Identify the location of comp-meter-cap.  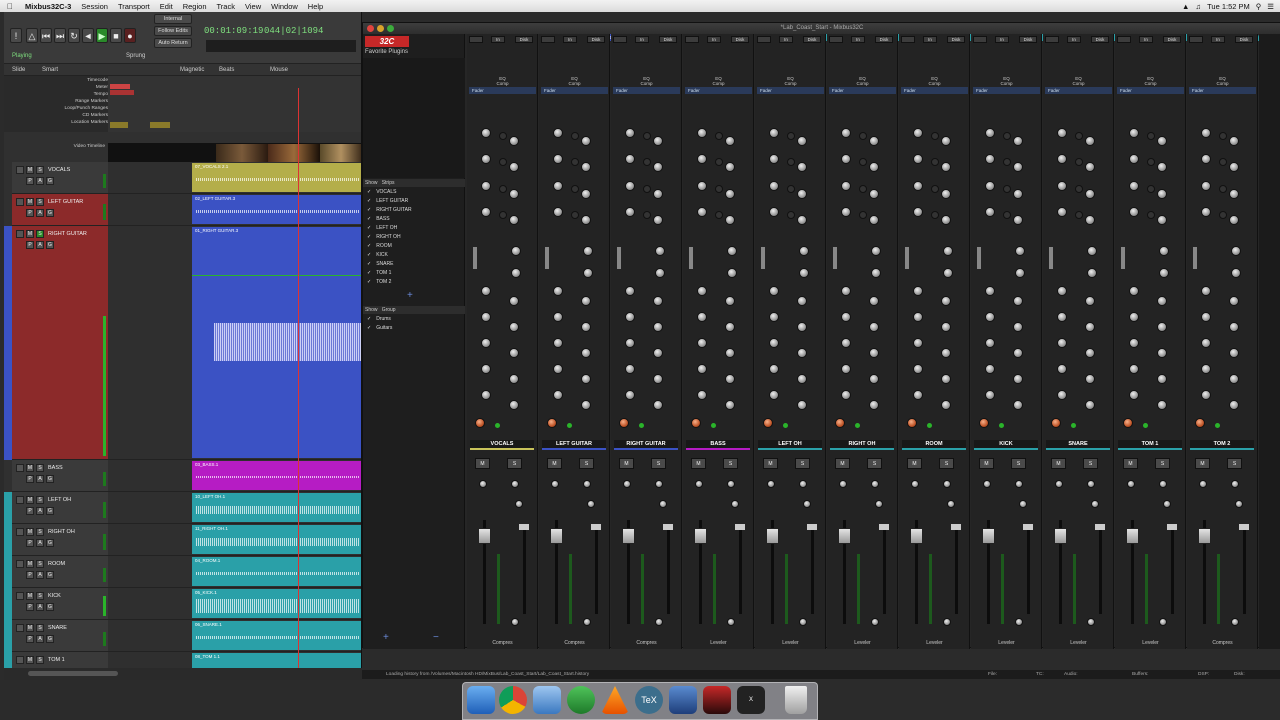
(596, 527).